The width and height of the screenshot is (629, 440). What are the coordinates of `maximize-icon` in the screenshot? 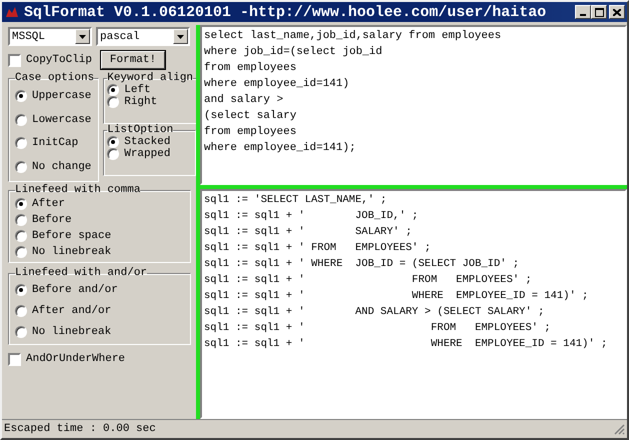 It's located at (599, 12).